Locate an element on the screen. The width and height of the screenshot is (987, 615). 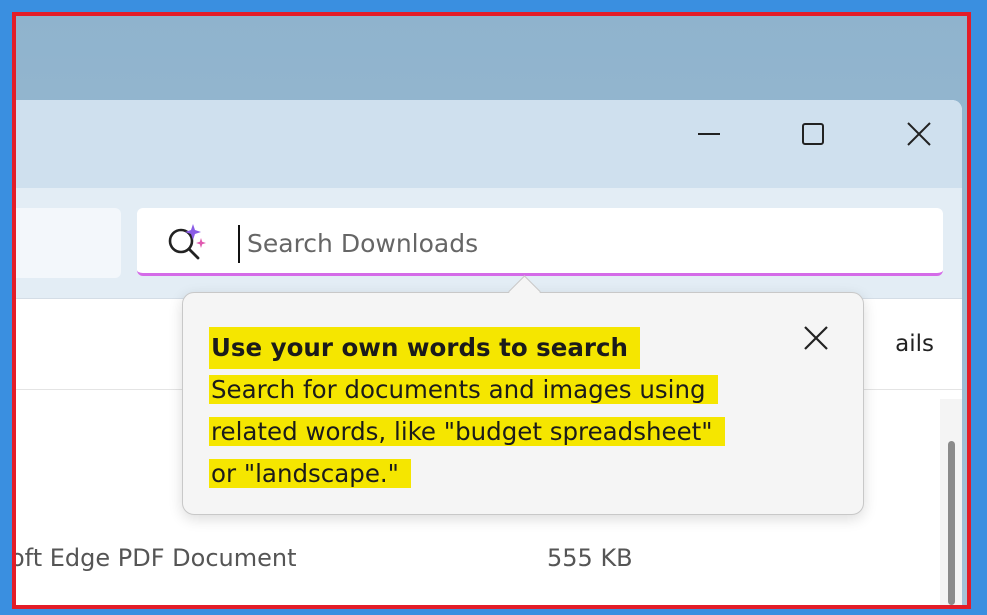
tip-body-line: or "landscape." is located at coordinates (310, 473).